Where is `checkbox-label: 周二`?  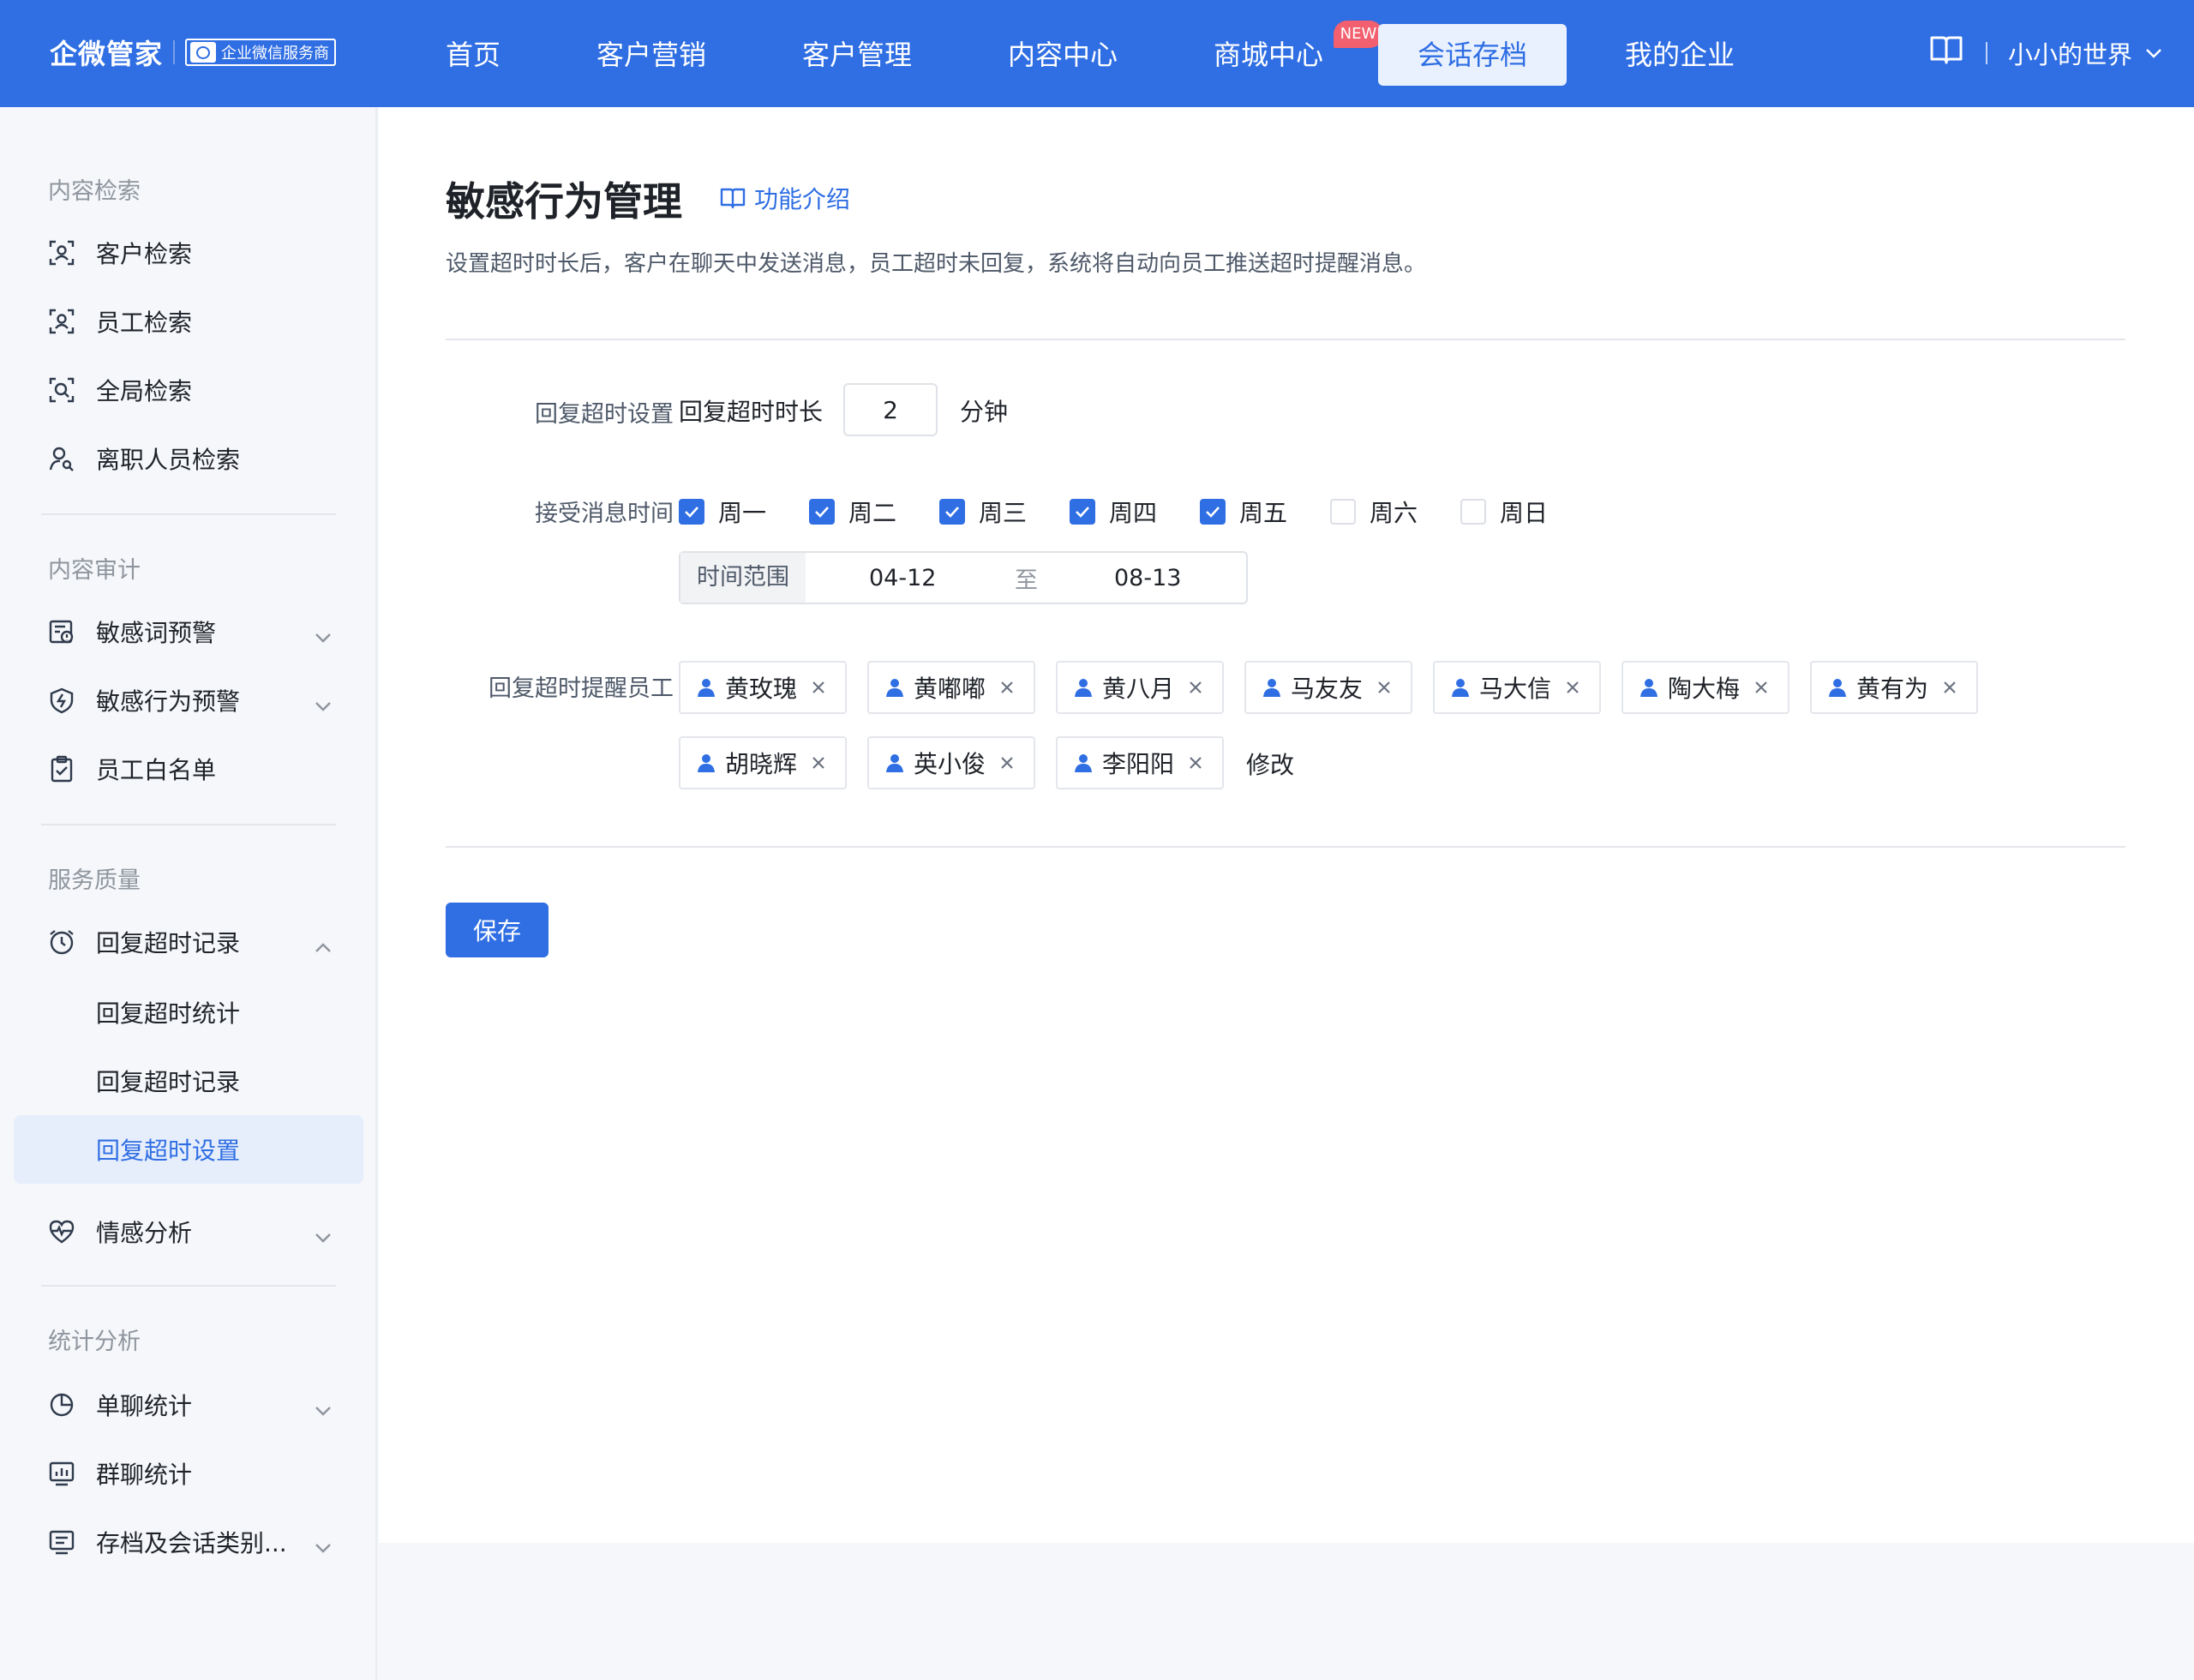
checkbox-label: 周二 is located at coordinates (872, 513).